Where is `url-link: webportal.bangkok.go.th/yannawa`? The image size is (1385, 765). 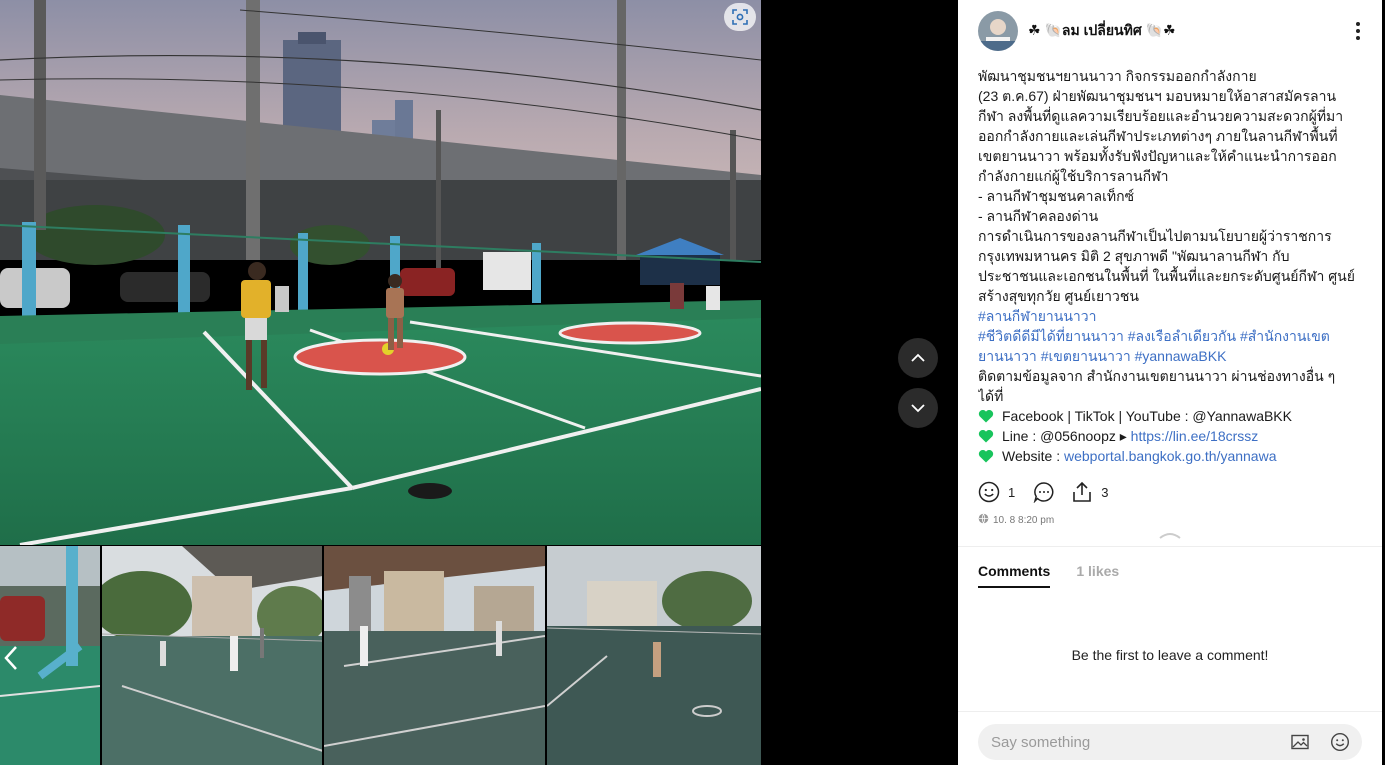
url-link: webportal.bangkok.go.th/yannawa is located at coordinates (1170, 456).